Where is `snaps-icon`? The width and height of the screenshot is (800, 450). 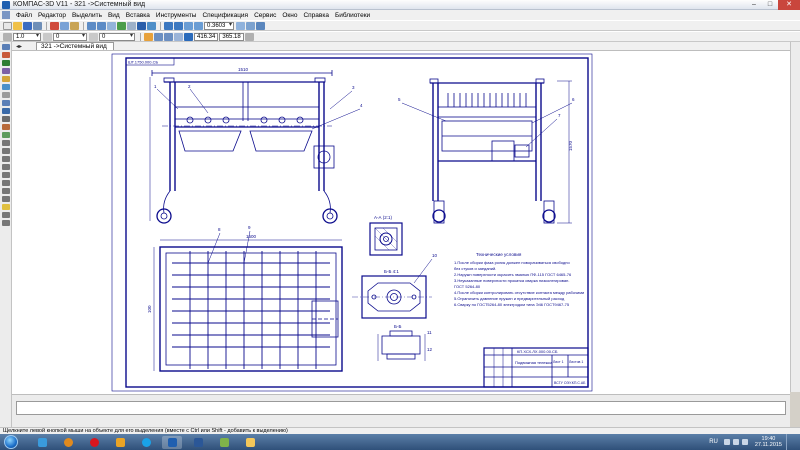 snaps-icon is located at coordinates (178, 36).